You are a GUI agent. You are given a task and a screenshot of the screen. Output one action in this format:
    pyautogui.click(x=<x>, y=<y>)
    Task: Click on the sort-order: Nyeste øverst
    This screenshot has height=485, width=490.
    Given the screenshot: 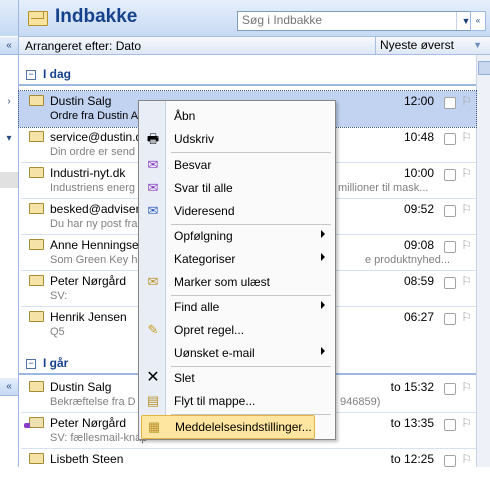 What is the action you would take?
    pyautogui.click(x=430, y=45)
    